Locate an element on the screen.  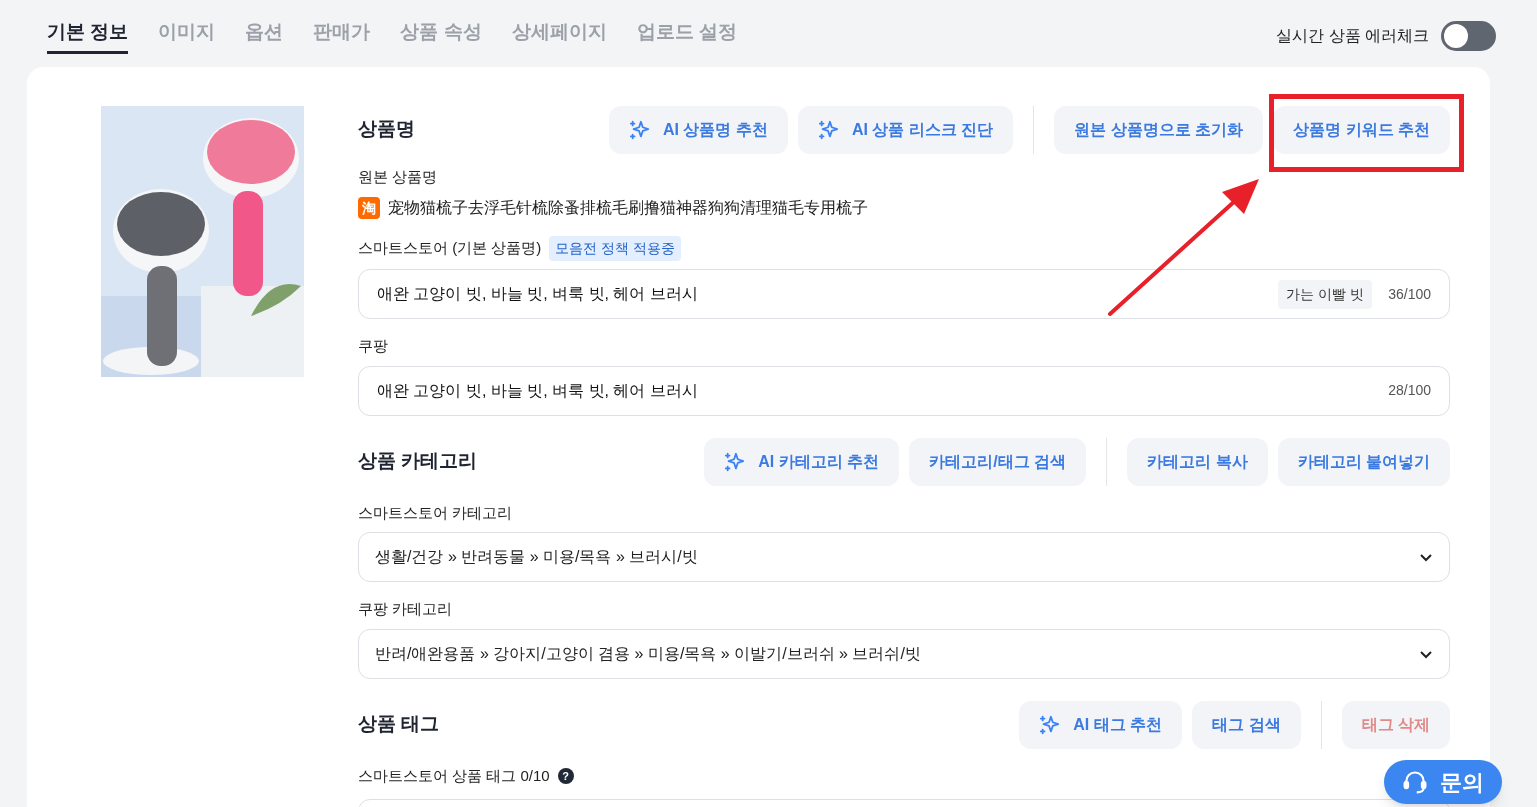
select-field: 반려/애완용품 » 강아지/고양이 겸용 » 미용/목욕 » 이발기/브러쉬 » 브러쉬/빗 is located at coordinates (904, 653).